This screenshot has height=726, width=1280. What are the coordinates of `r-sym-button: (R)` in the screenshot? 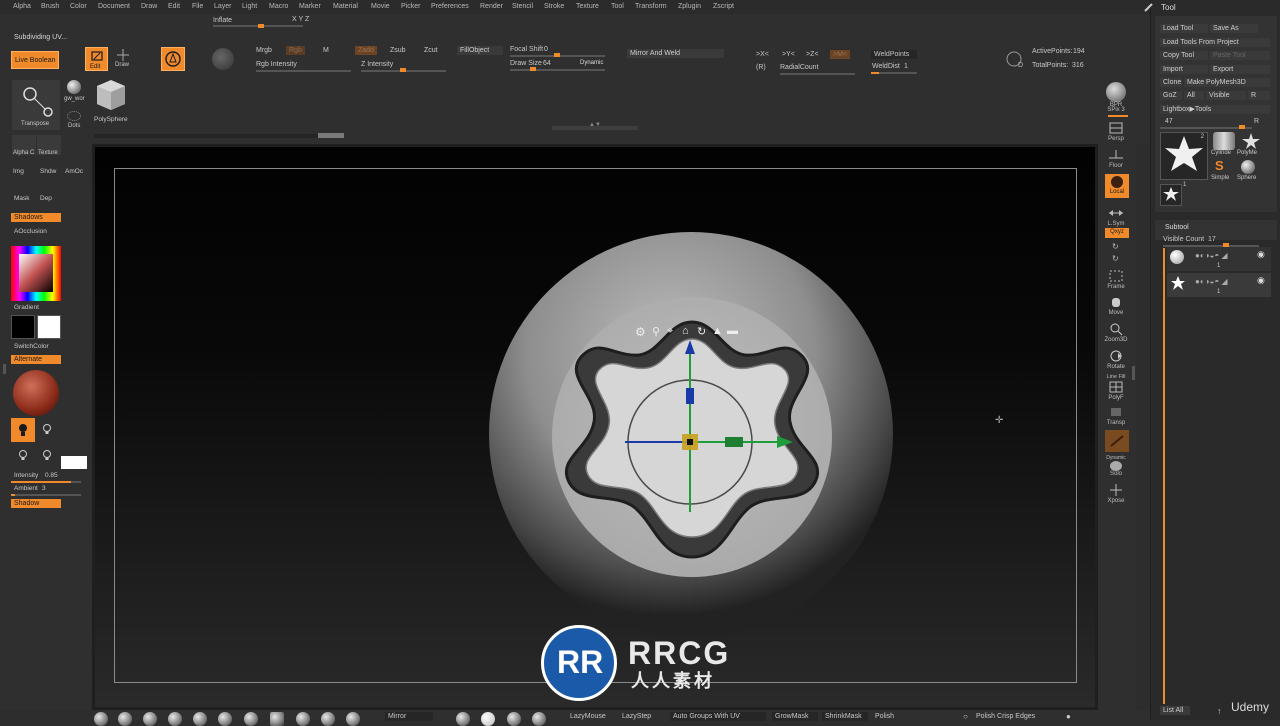 It's located at (761, 67).